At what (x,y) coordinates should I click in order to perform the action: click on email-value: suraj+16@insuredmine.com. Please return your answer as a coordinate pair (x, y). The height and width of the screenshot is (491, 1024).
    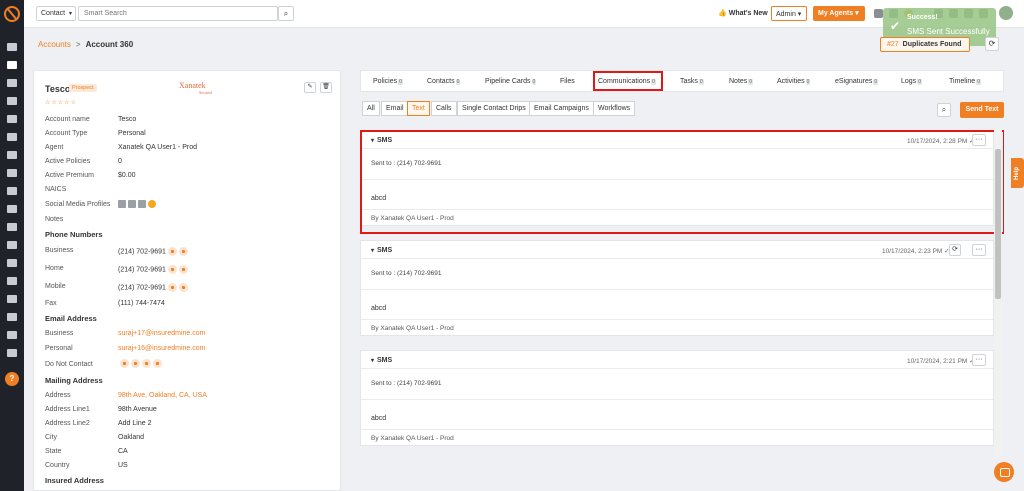
    Looking at the image, I should click on (161, 348).